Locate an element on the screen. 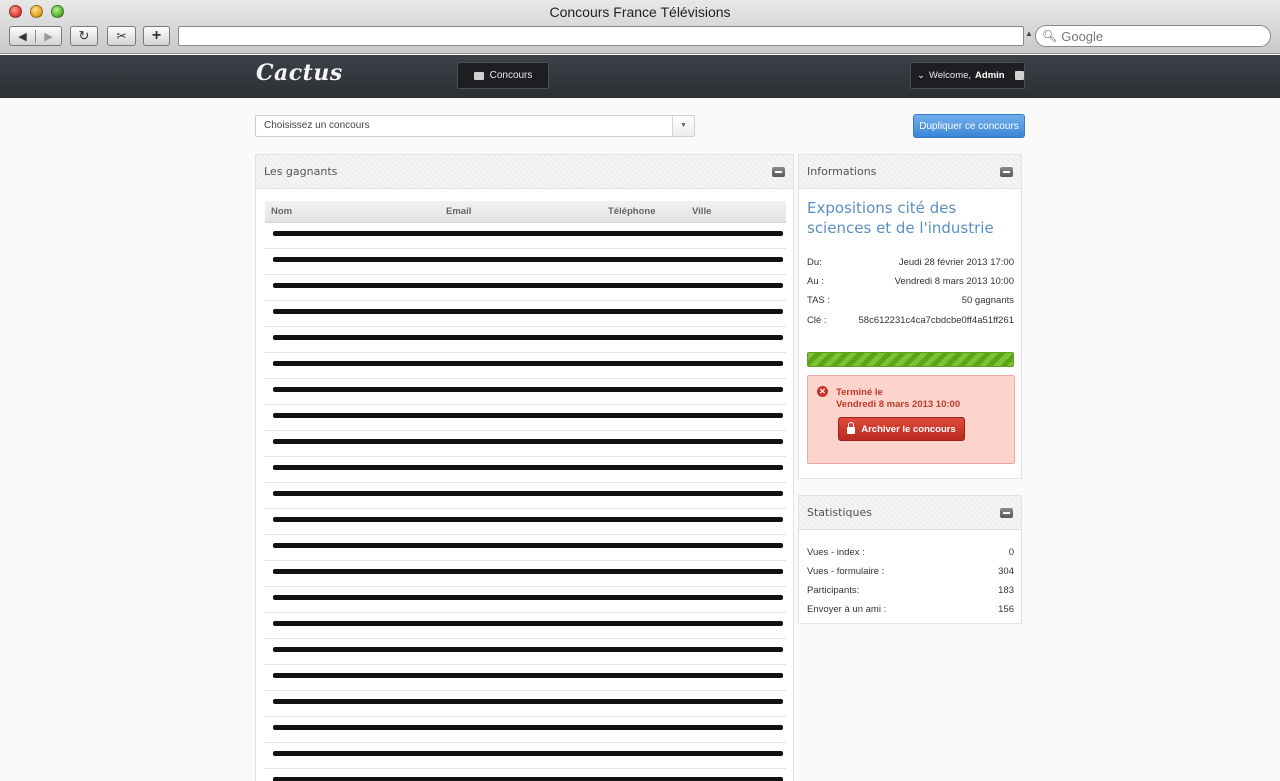 This screenshot has width=1280, height=781. info-panel-header: Informations is located at coordinates (910, 172).